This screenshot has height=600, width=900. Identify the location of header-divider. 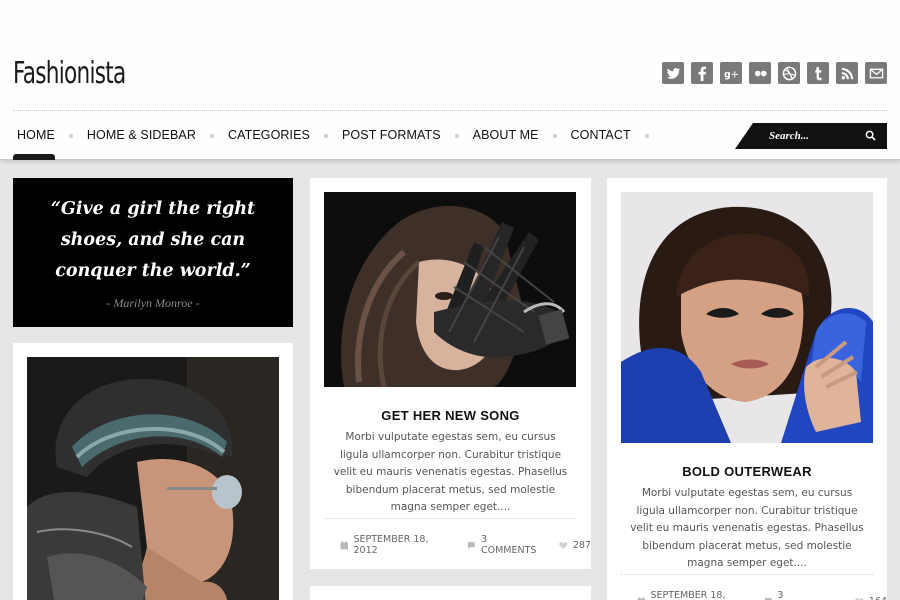
(450, 110).